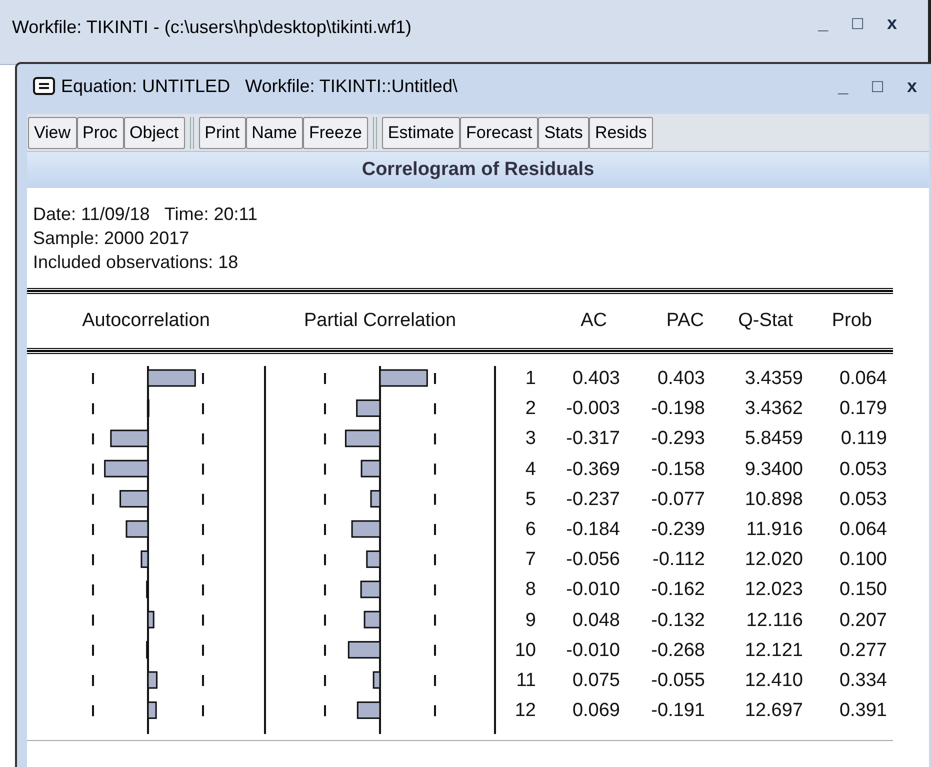  I want to click on info-line: Date: 11/09/18 Time: 20:11, so click(145, 214).